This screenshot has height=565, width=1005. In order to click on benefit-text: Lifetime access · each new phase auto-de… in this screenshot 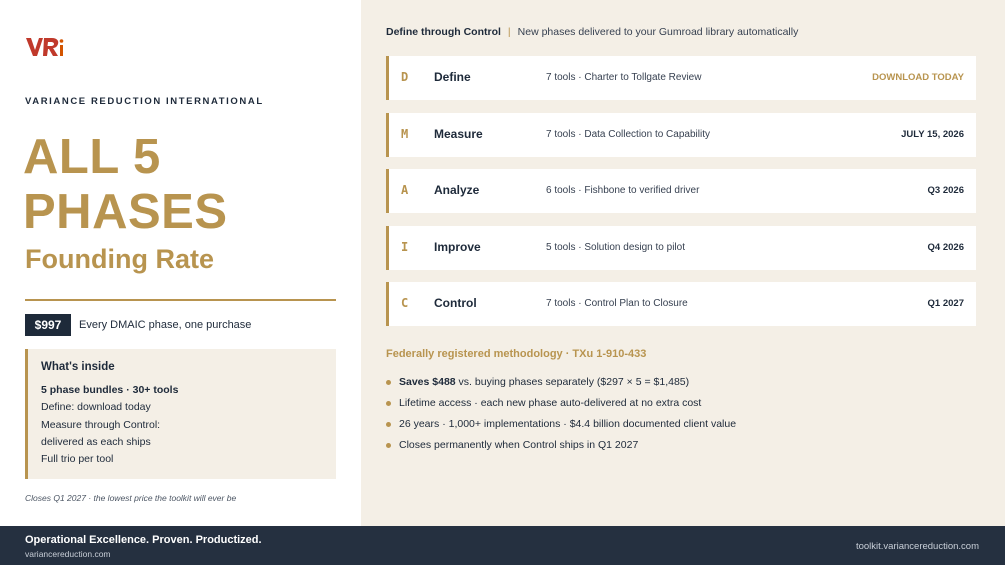, I will do `click(550, 403)`.